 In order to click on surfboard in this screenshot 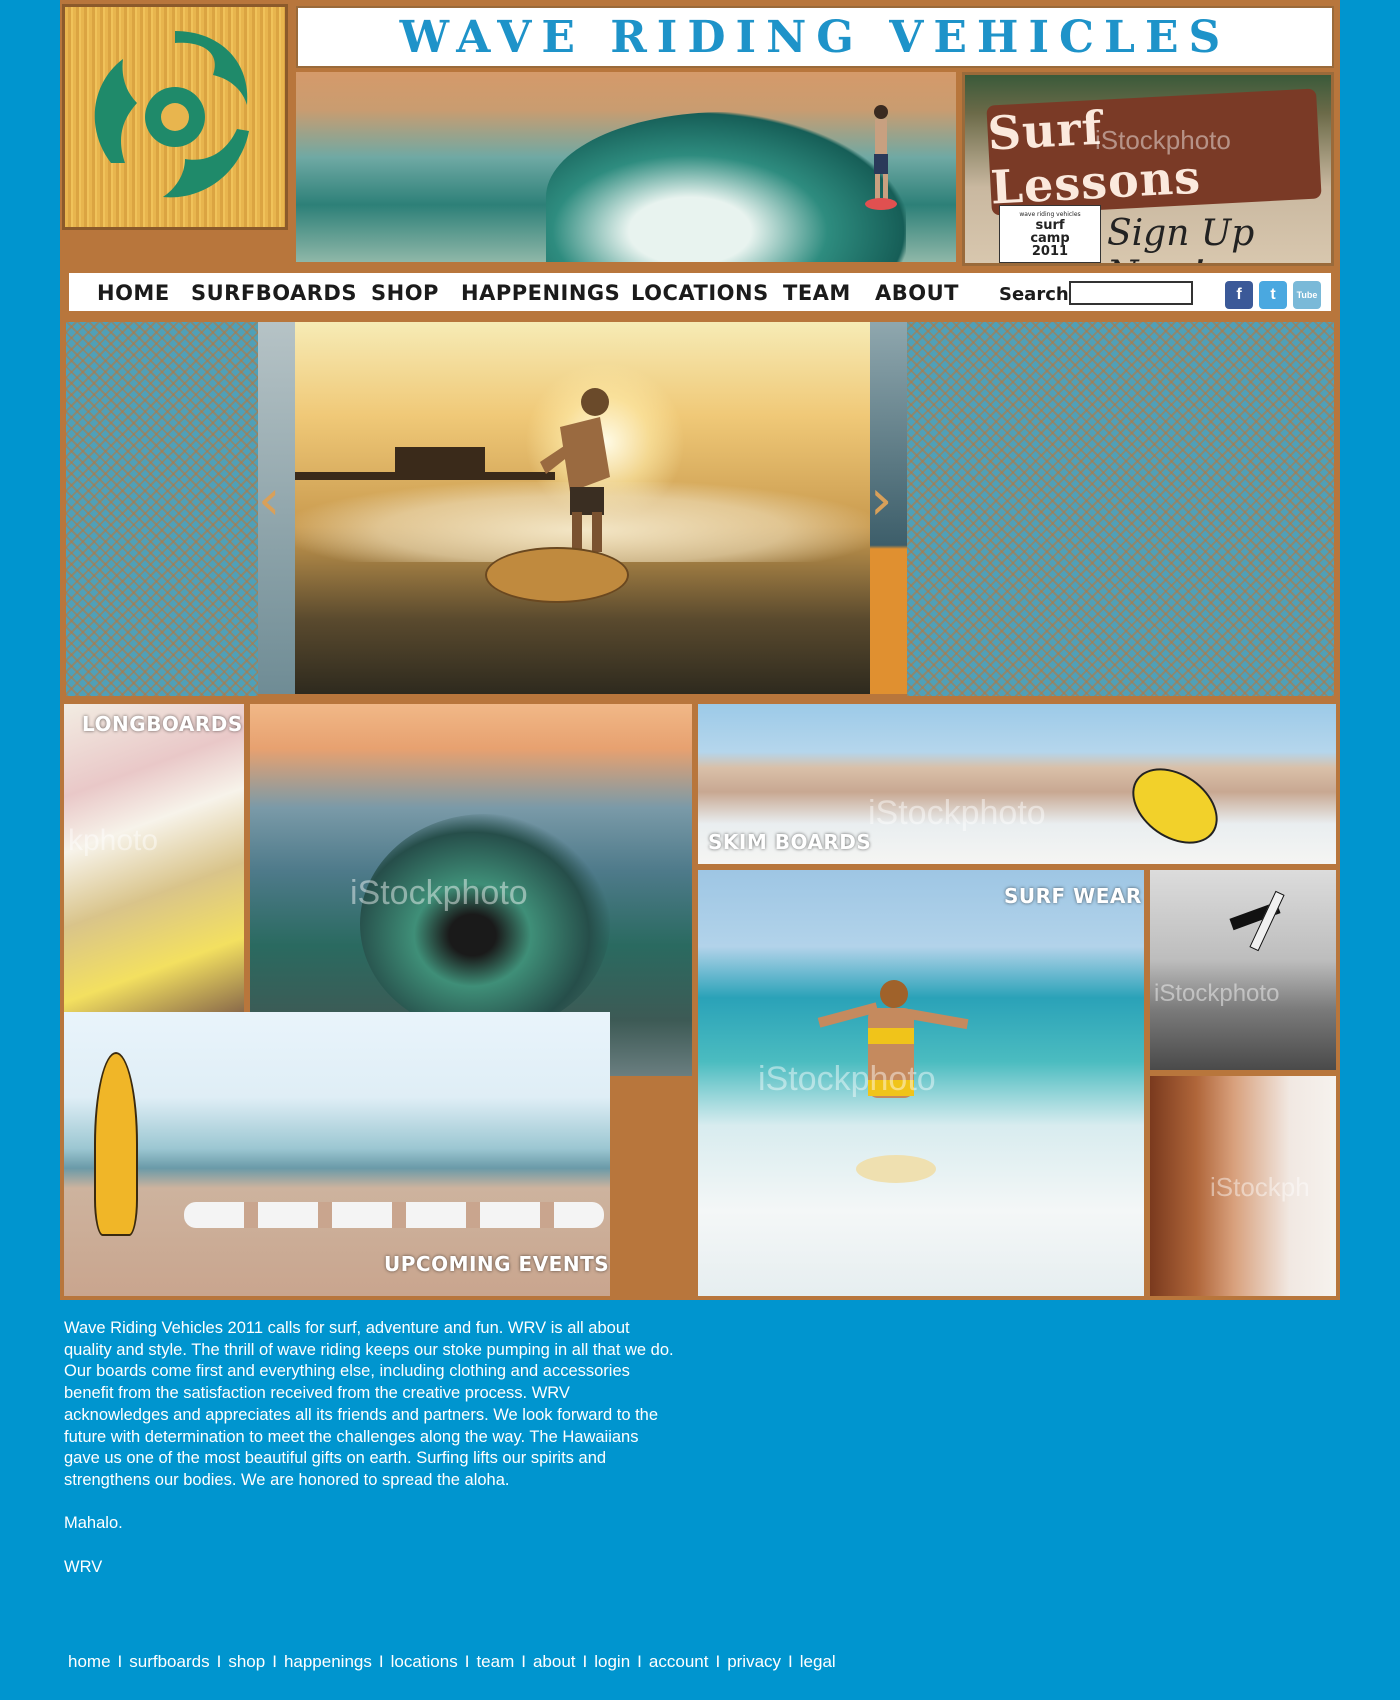, I will do `click(557, 575)`.